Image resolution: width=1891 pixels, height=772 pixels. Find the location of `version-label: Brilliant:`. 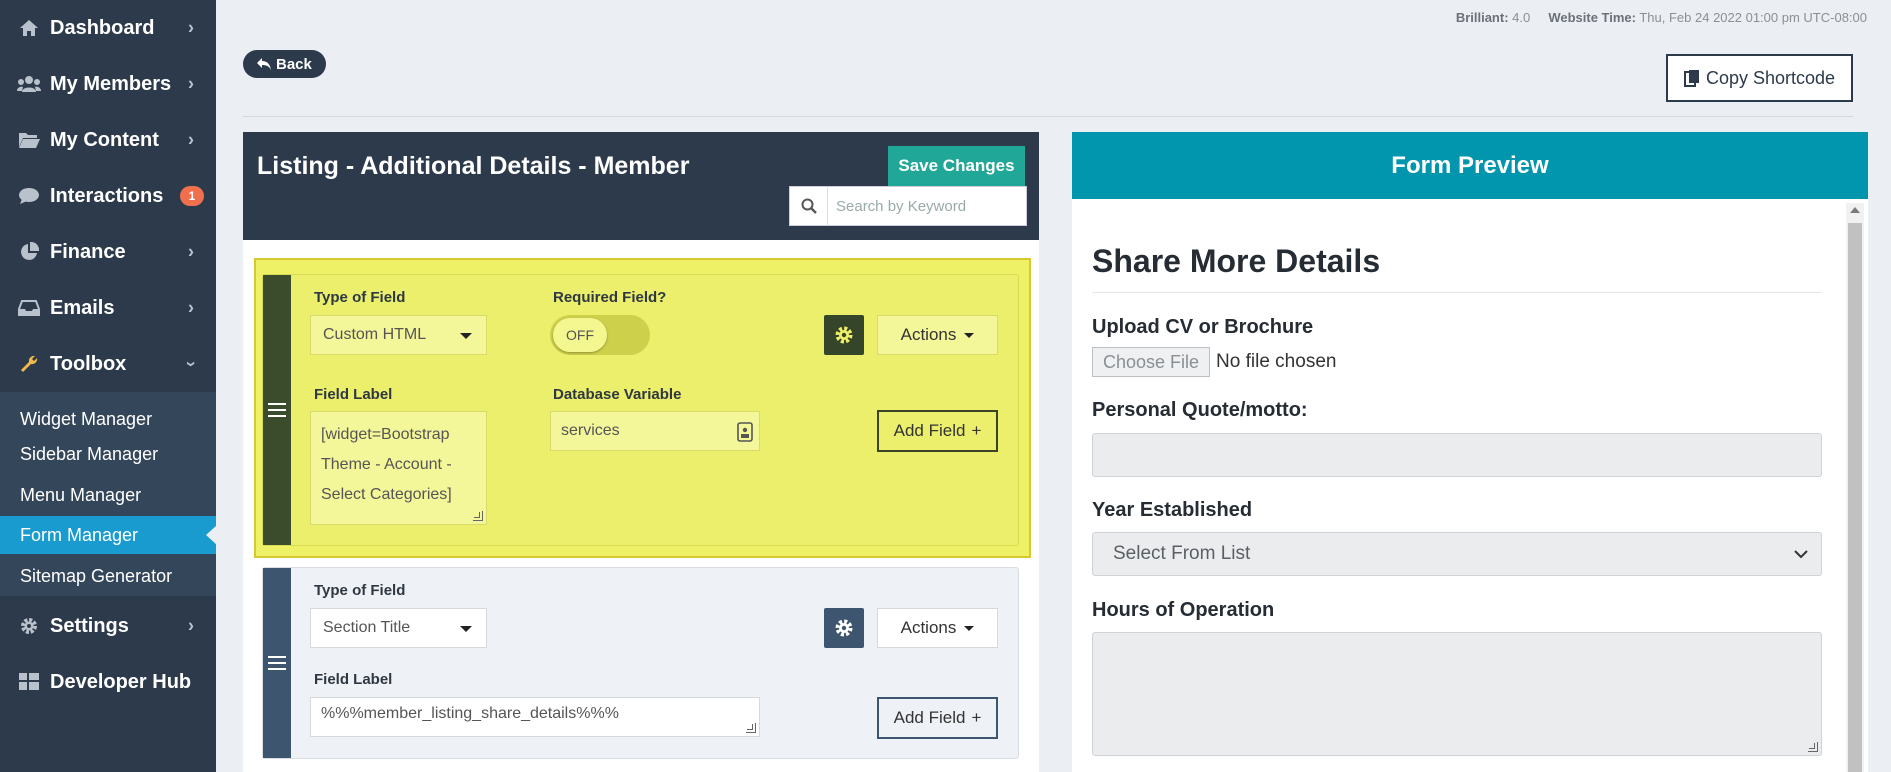

version-label: Brilliant: is located at coordinates (1482, 17).